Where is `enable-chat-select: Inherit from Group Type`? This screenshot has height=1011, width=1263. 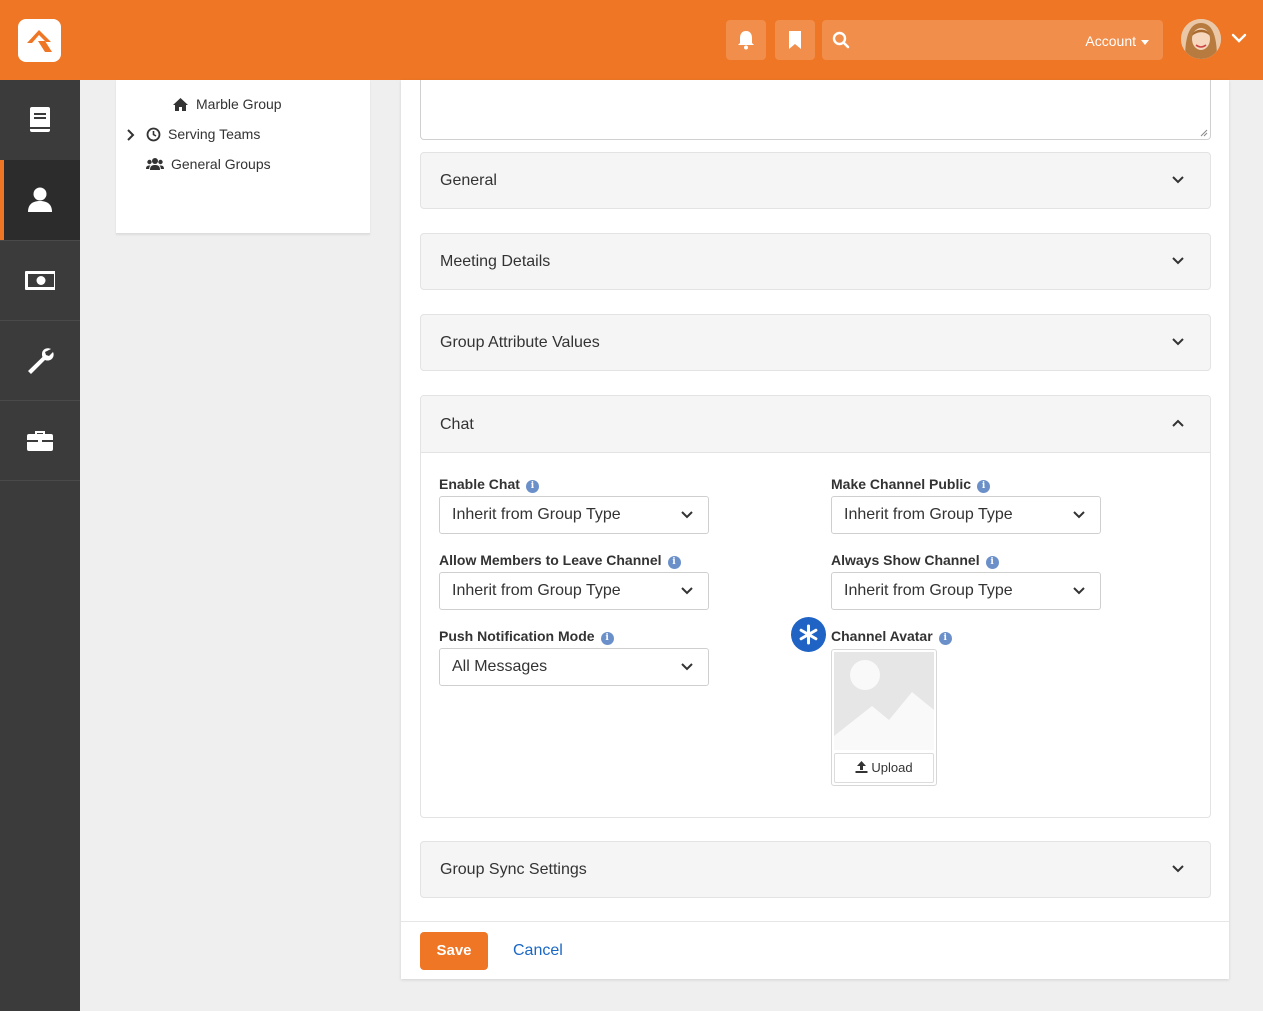
enable-chat-select: Inherit from Group Type is located at coordinates (574, 515).